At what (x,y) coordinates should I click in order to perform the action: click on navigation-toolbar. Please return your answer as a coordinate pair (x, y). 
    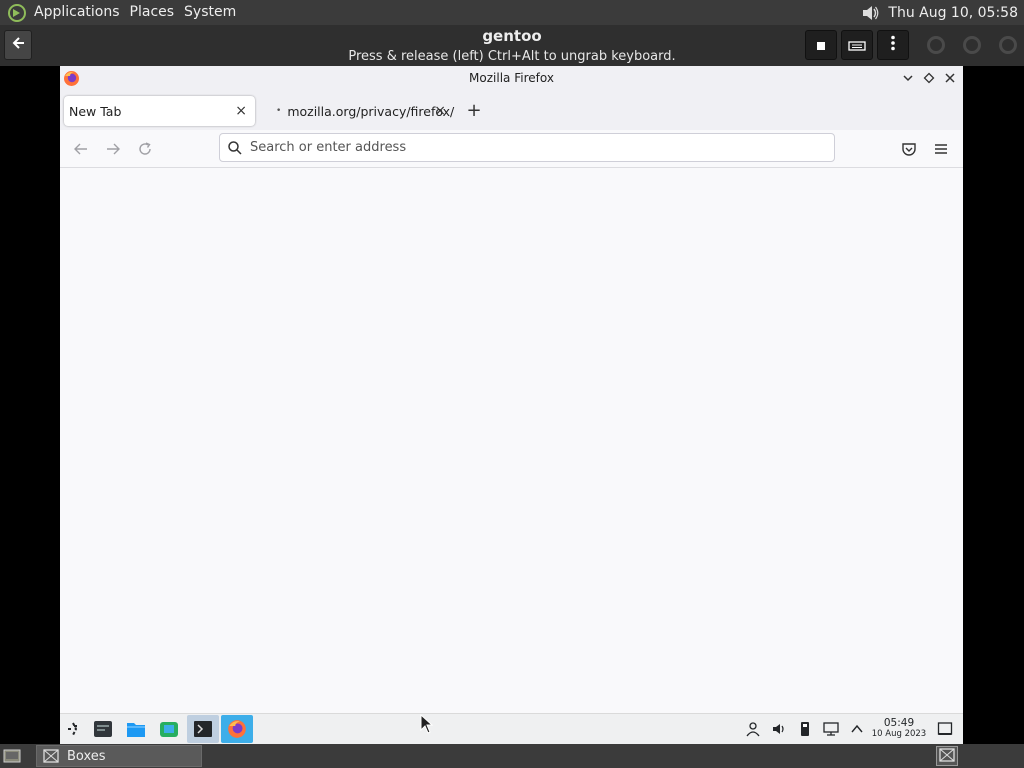
    Looking at the image, I should click on (511, 149).